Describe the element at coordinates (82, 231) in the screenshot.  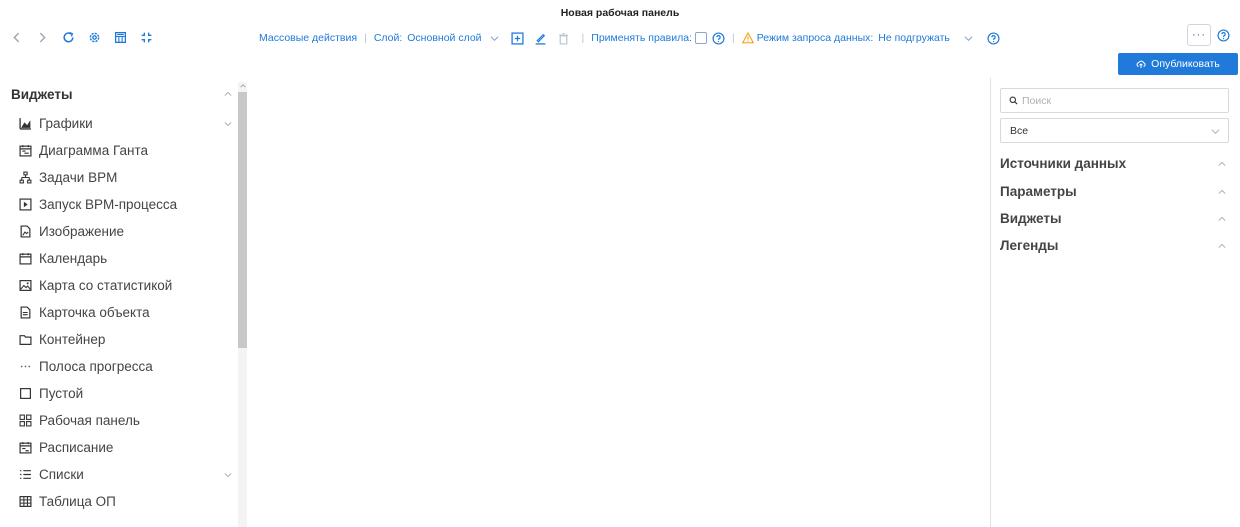
I see `sidebar-item-label: Изображение` at that location.